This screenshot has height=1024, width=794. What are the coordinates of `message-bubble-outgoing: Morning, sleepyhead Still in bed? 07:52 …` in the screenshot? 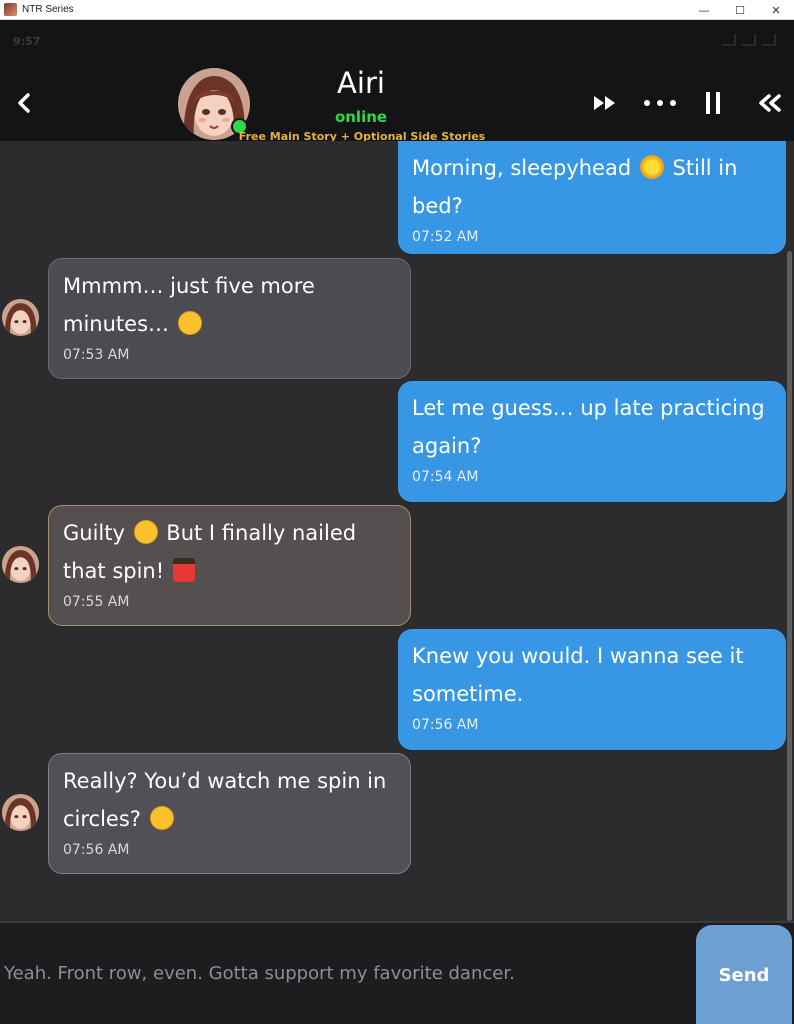 It's located at (592, 197).